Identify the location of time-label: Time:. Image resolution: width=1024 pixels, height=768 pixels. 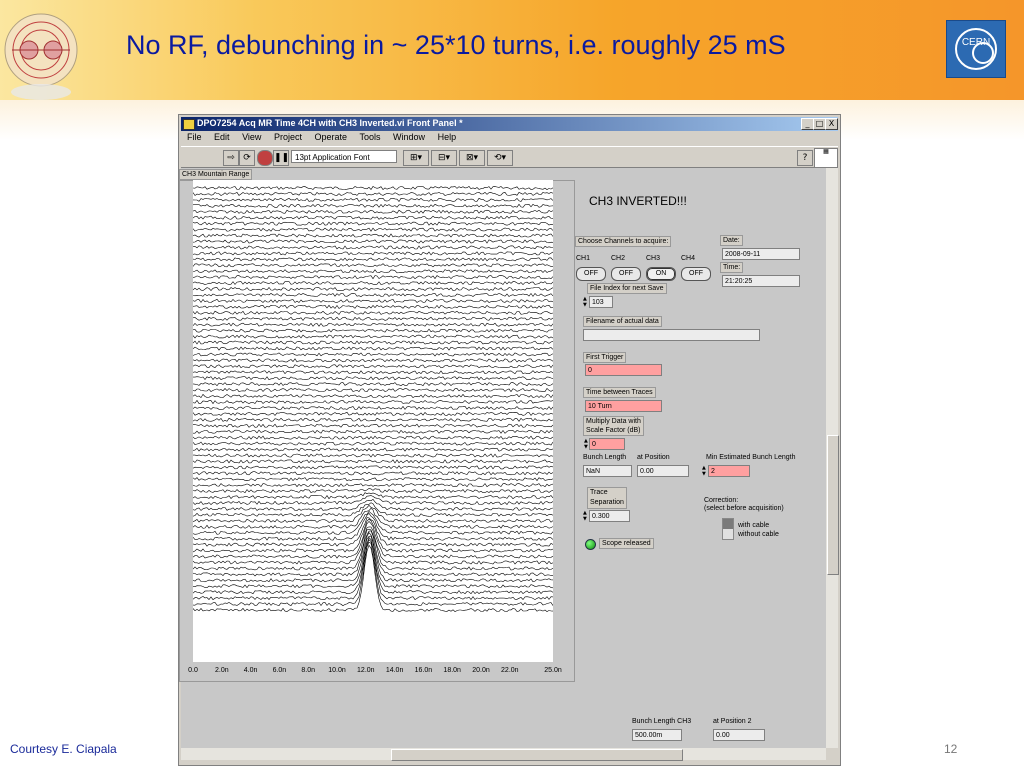
(732, 267).